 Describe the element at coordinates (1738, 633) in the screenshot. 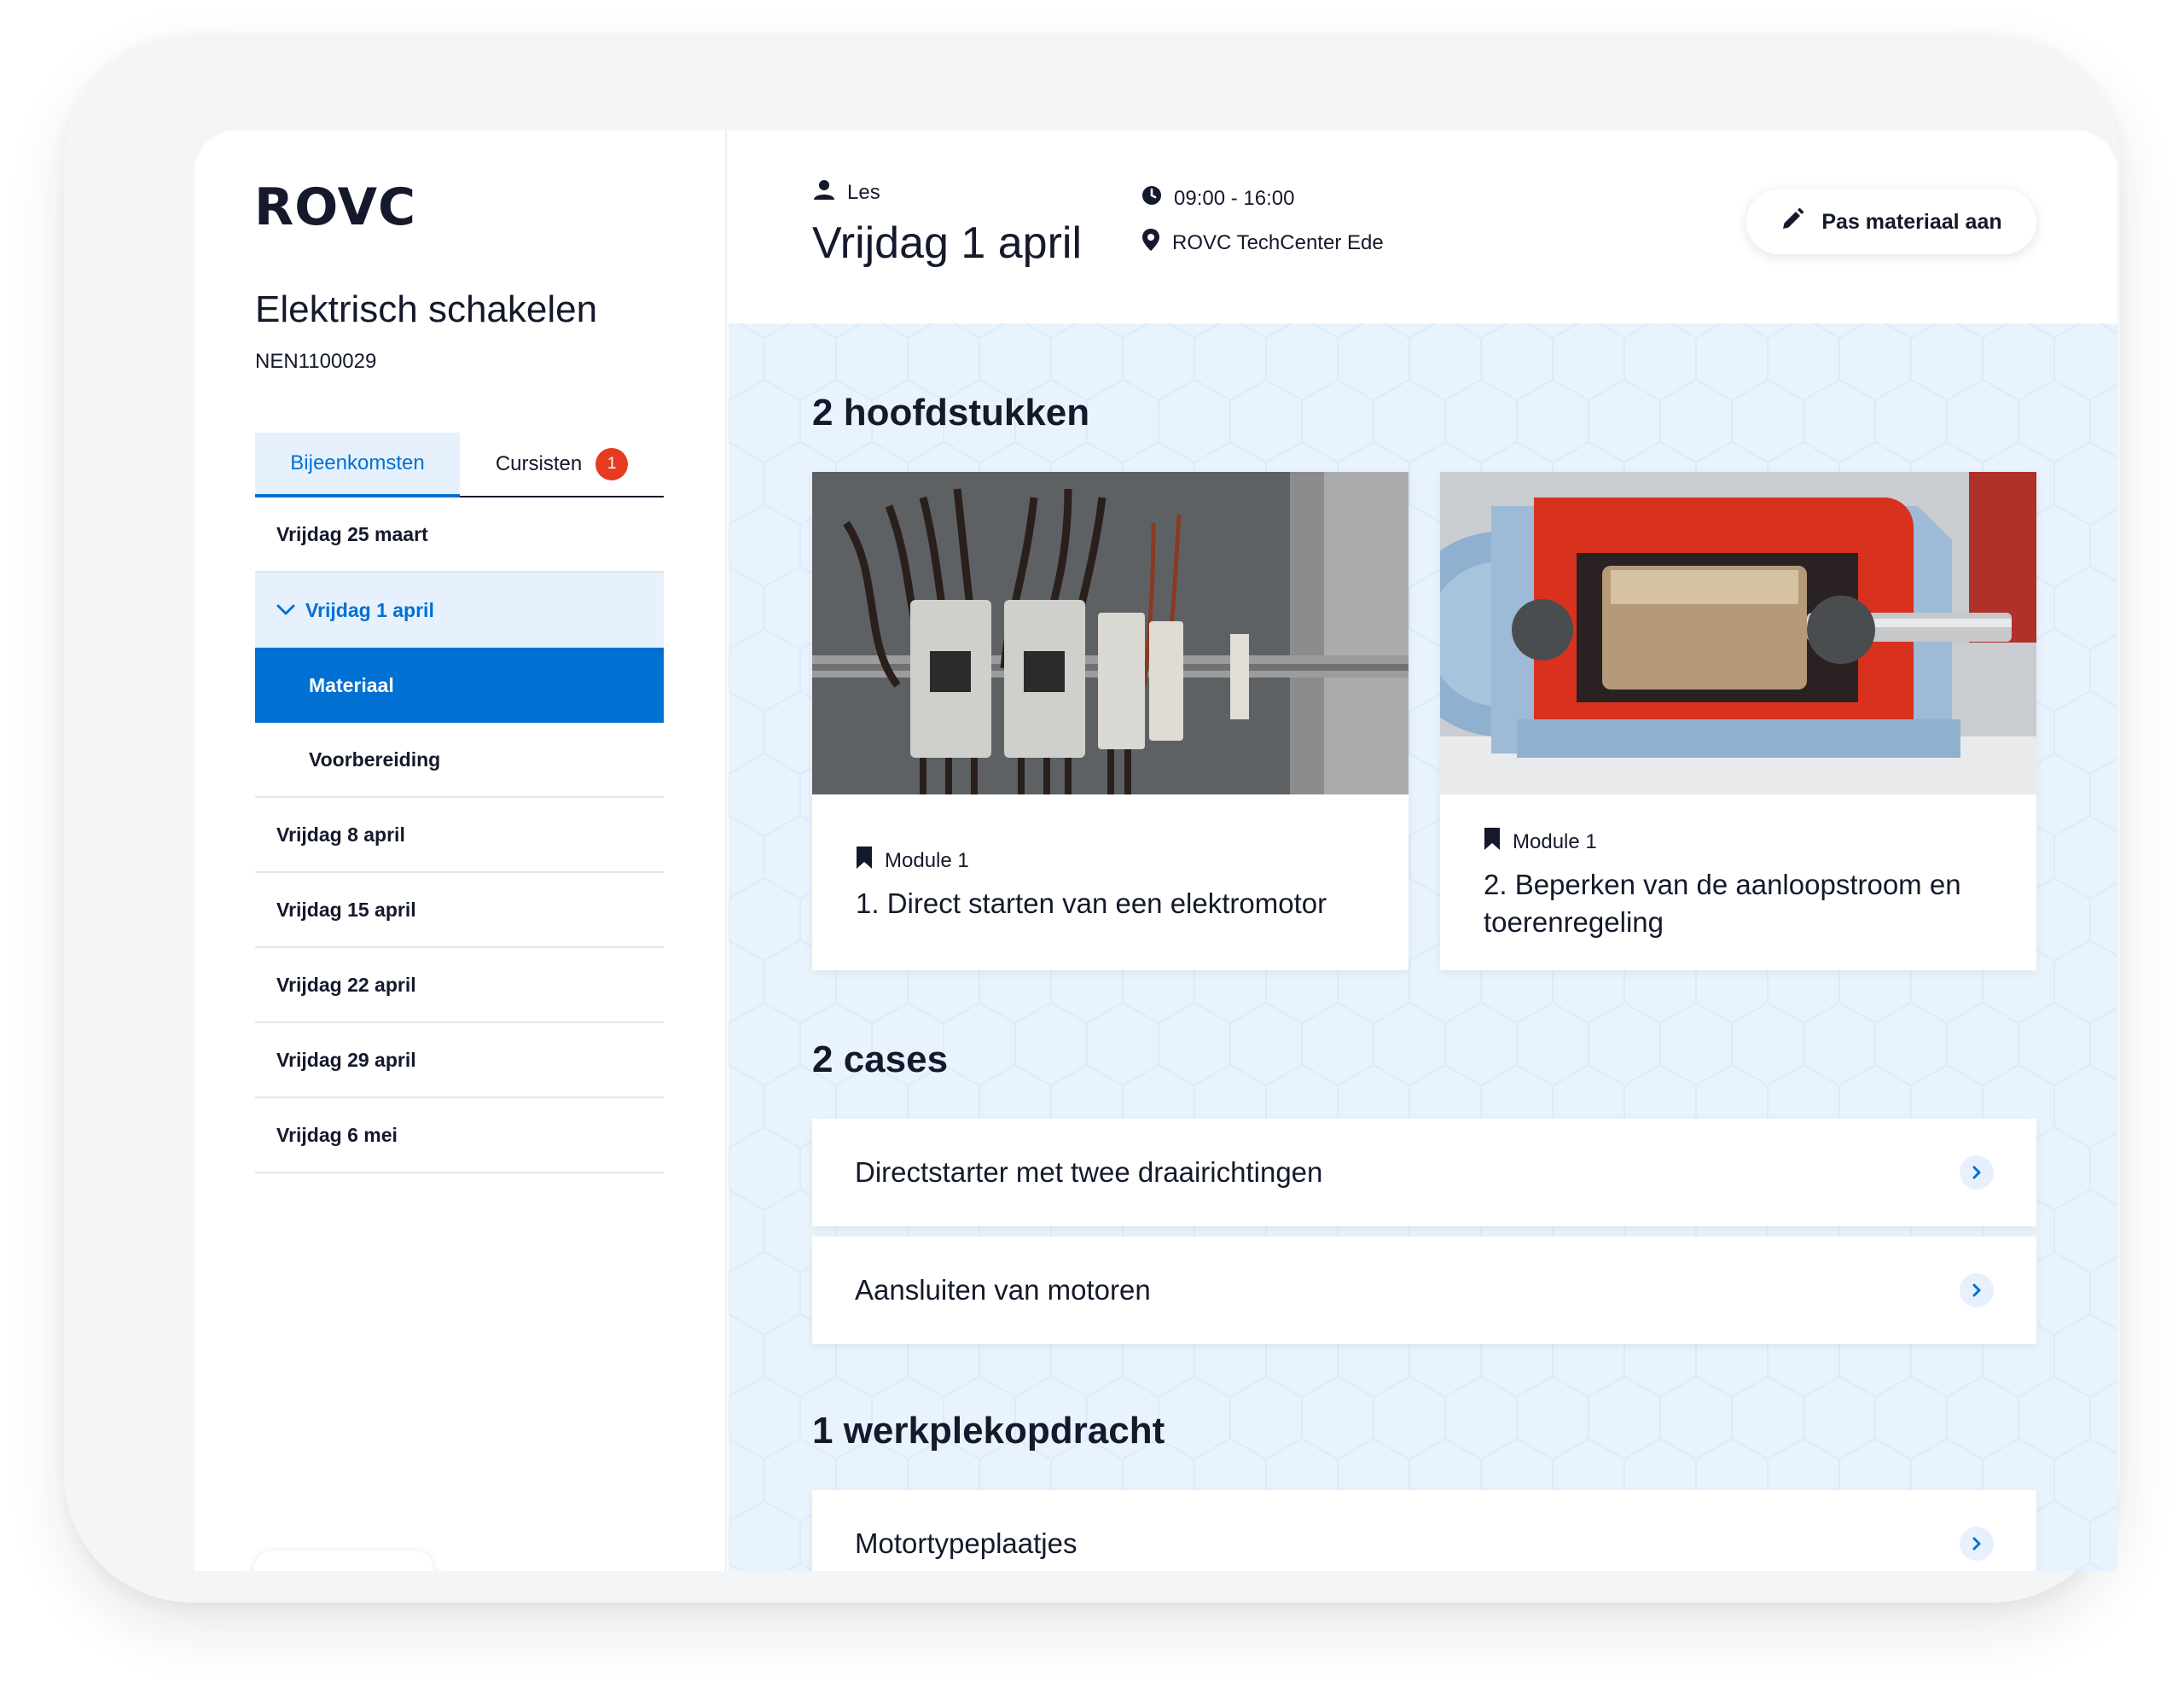

I see `motor-cutaway-image` at that location.